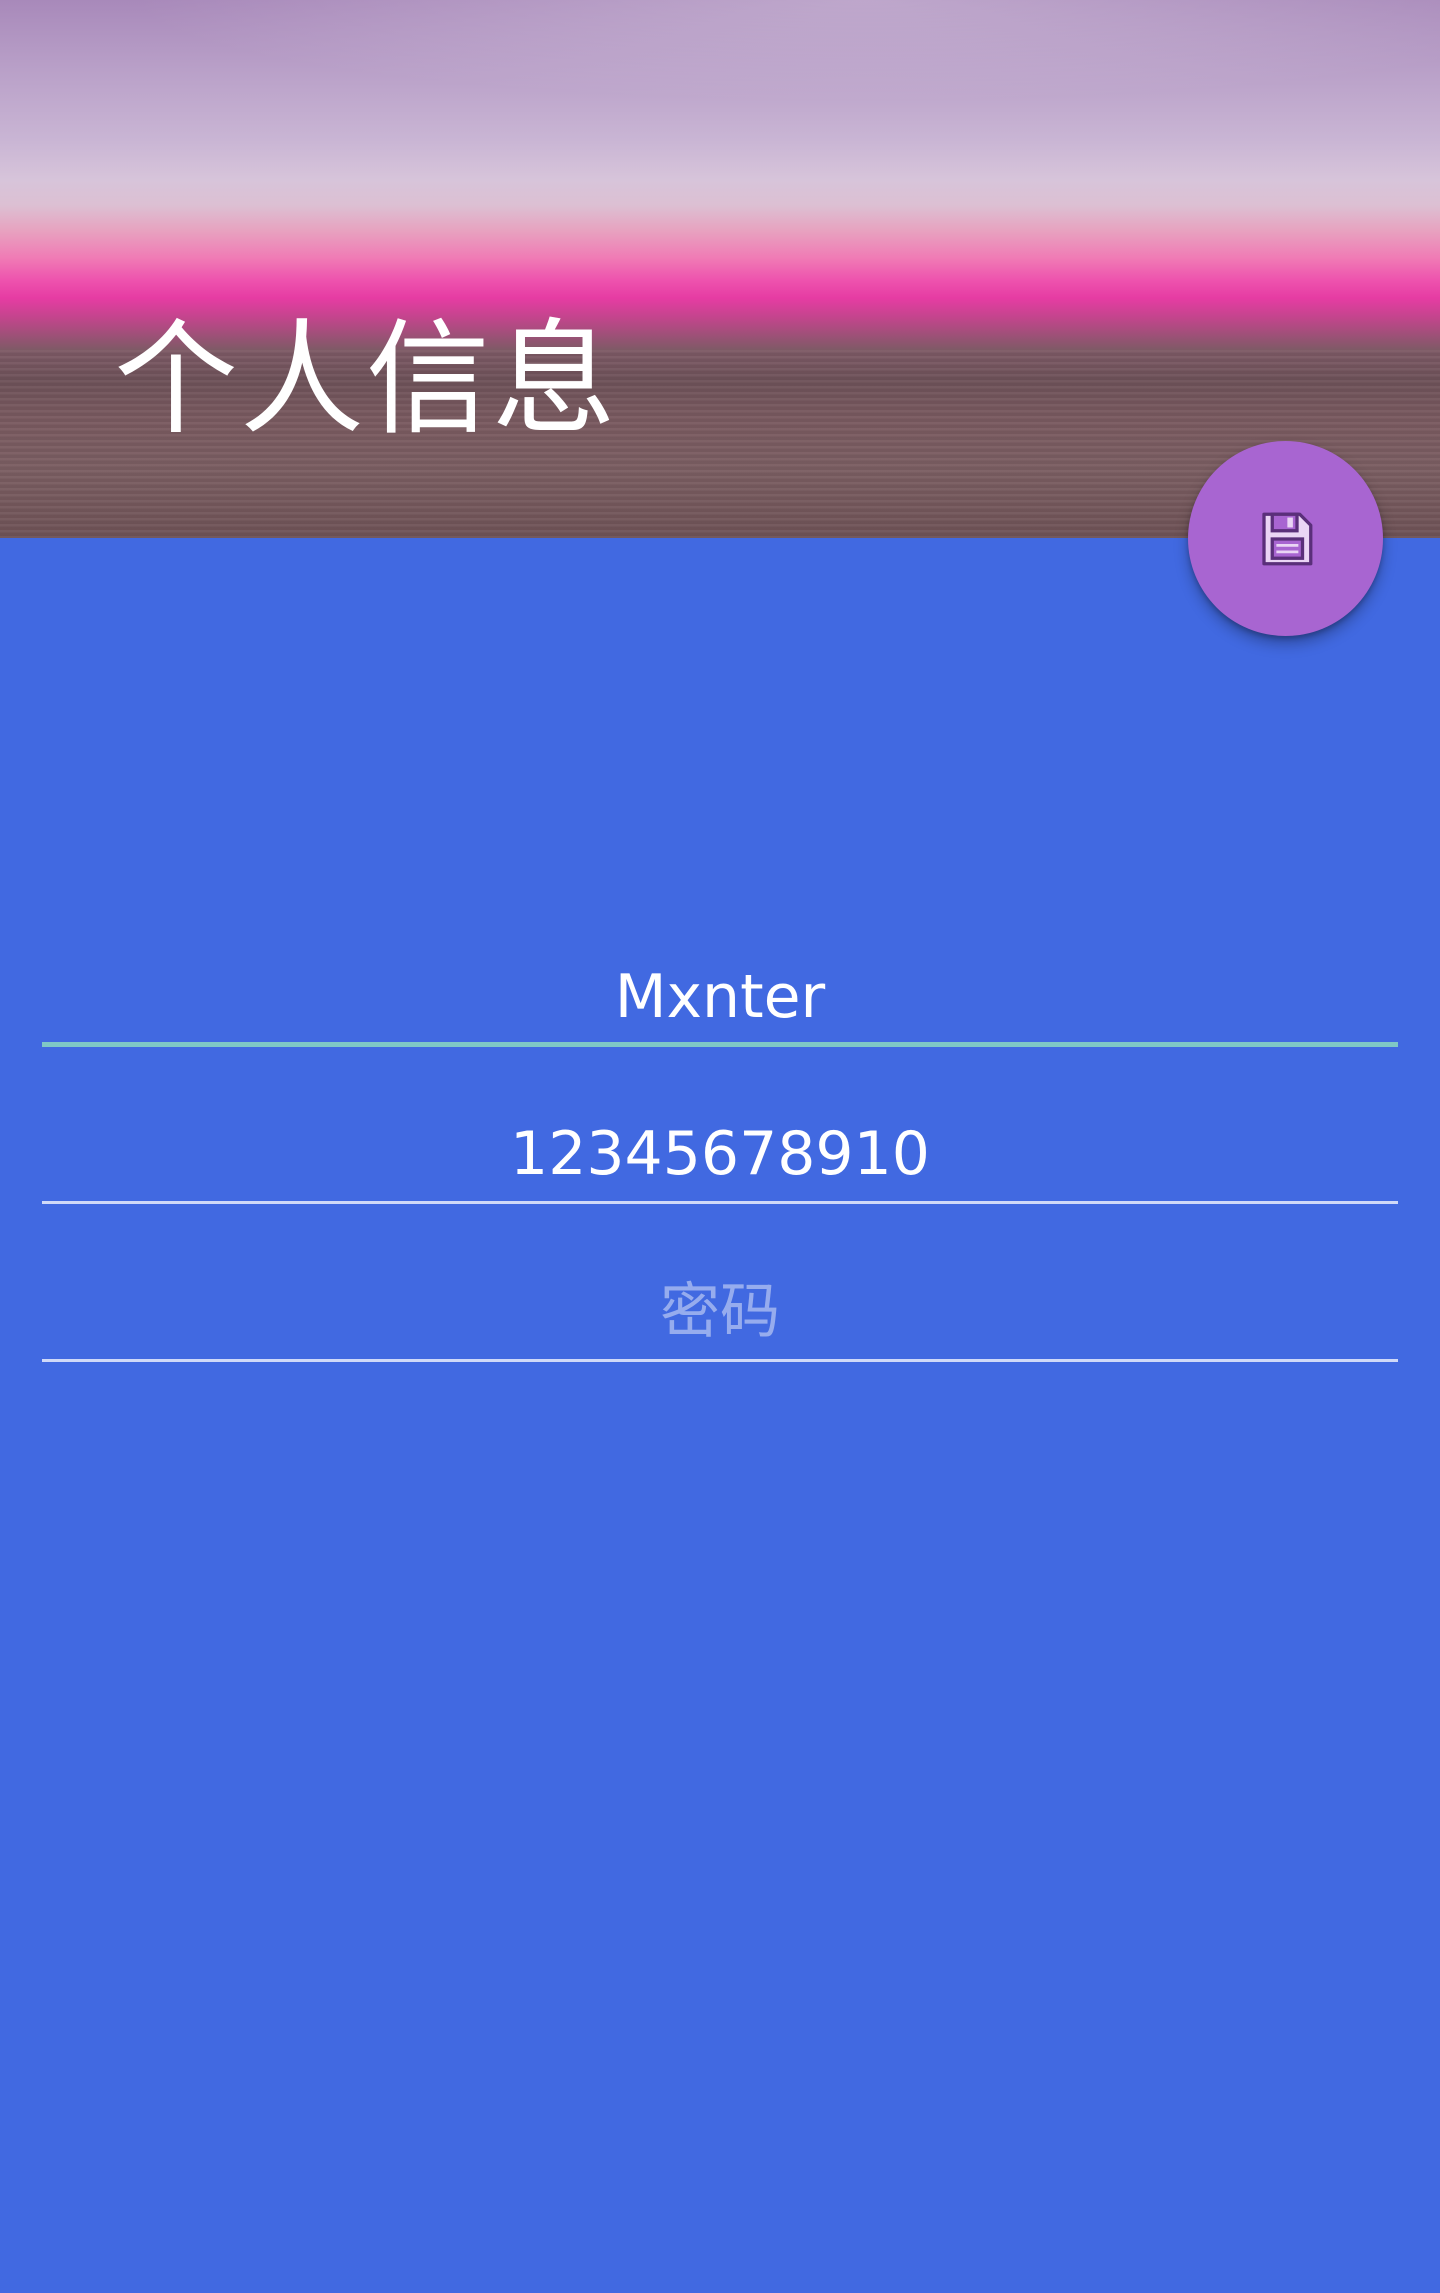 The height and width of the screenshot is (2293, 1440). I want to click on username-field-container, so click(720, 997).